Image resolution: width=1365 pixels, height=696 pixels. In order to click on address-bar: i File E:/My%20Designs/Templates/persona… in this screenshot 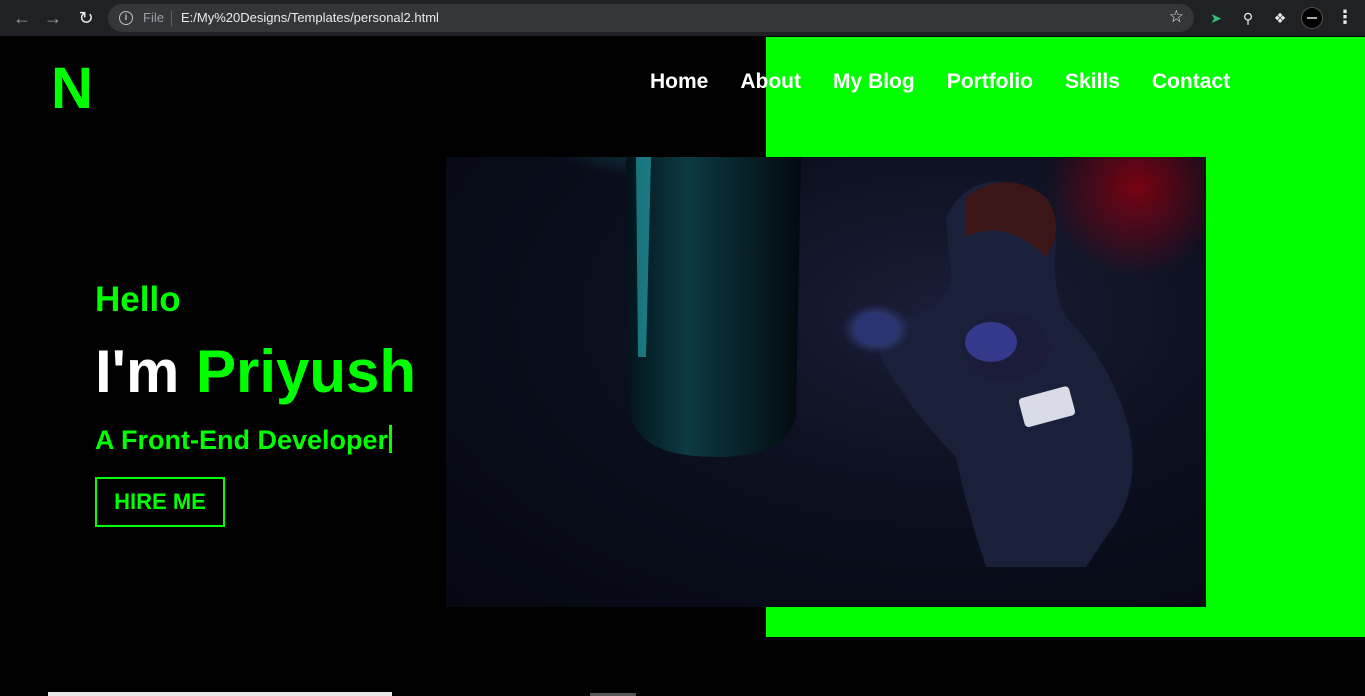, I will do `click(651, 18)`.